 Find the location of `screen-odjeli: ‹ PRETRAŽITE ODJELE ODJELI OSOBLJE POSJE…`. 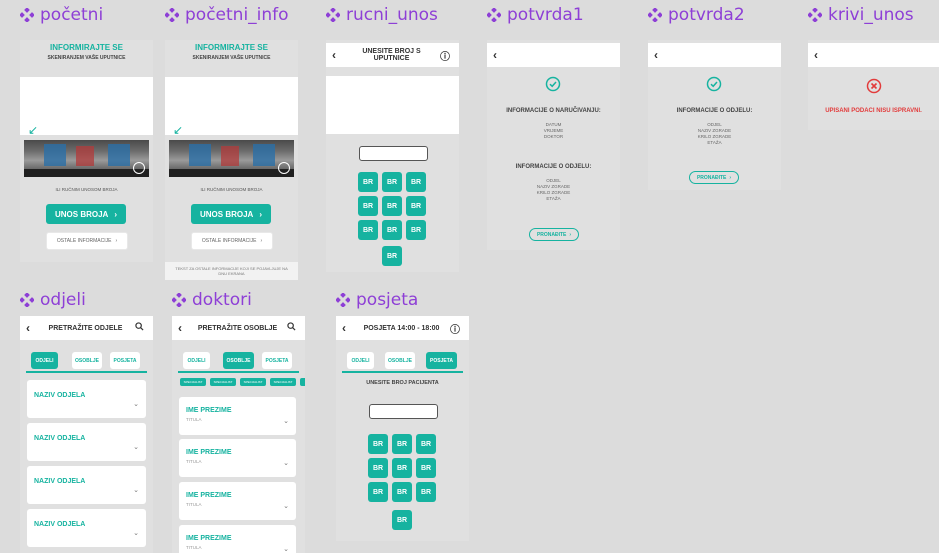

screen-odjeli: ‹ PRETRAŽITE ODJELE ODJELI OSOBLJE POSJE… is located at coordinates (86, 434).